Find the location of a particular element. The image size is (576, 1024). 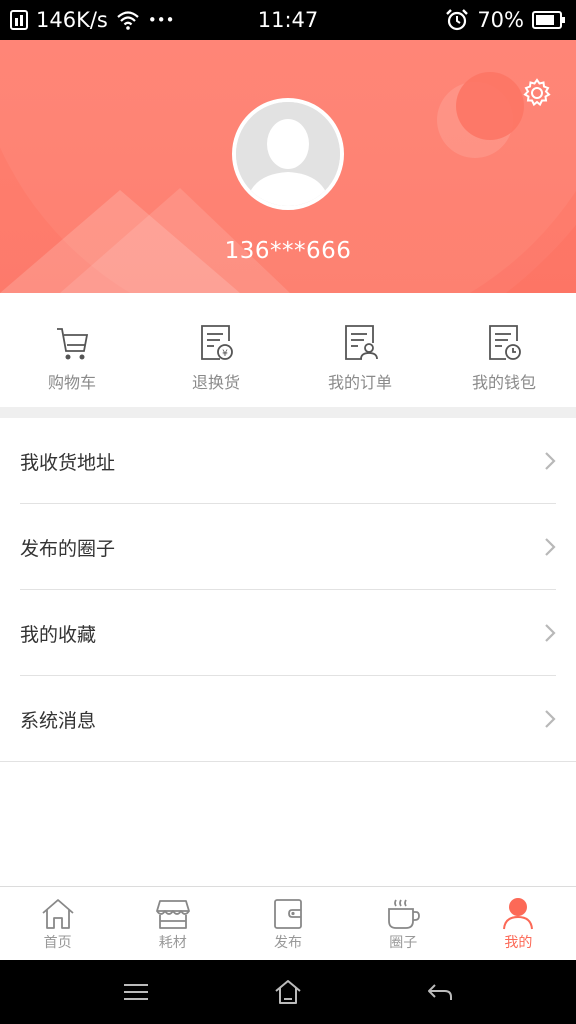

bottom-tab-bar: 首页 耗材 发布 圈子 我的 is located at coordinates (288, 923).